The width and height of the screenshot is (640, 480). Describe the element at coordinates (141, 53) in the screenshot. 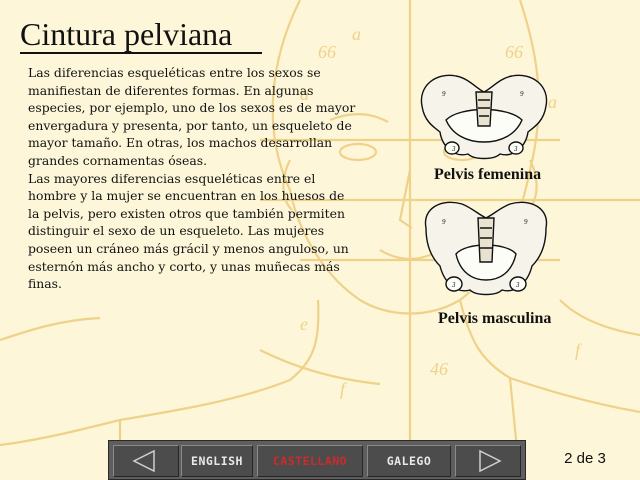

I see `title-underline` at that location.